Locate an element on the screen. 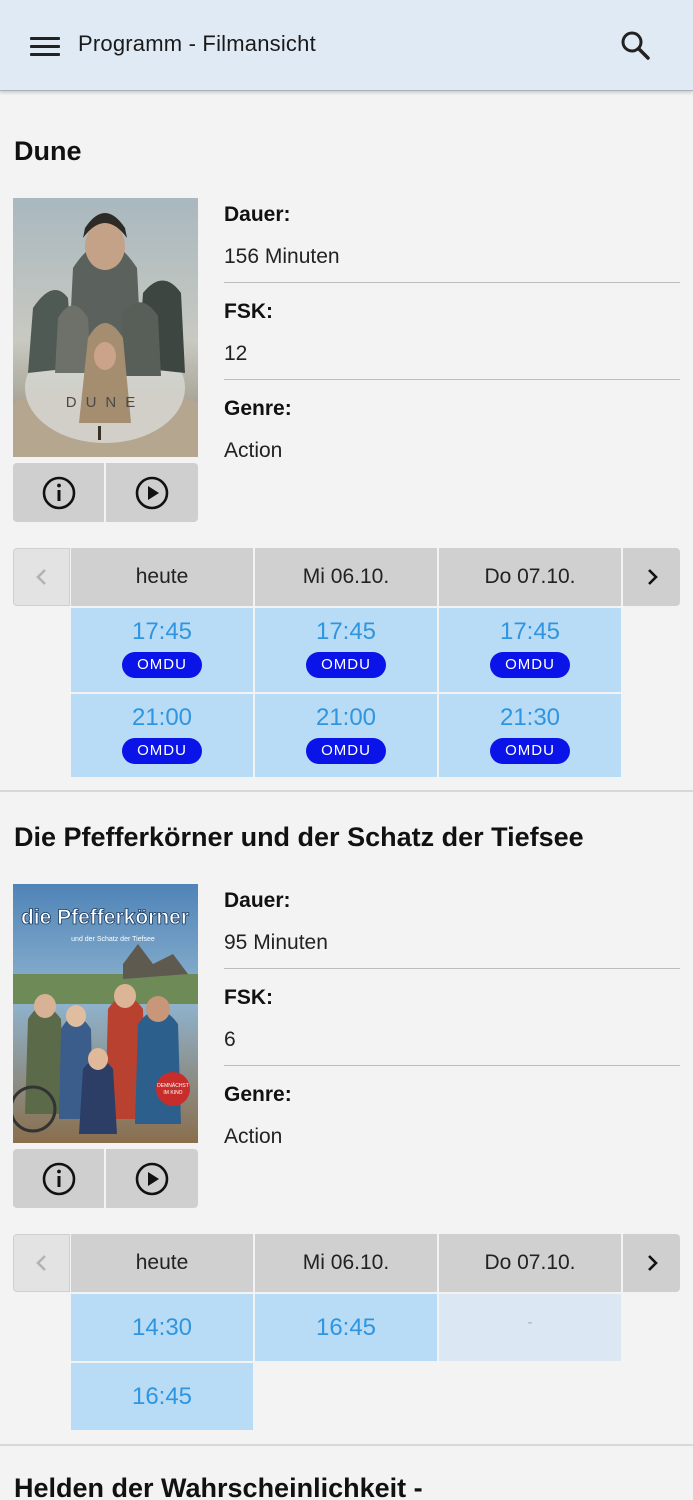 The height and width of the screenshot is (1500, 693). showtime-time: 21:30 is located at coordinates (530, 717).